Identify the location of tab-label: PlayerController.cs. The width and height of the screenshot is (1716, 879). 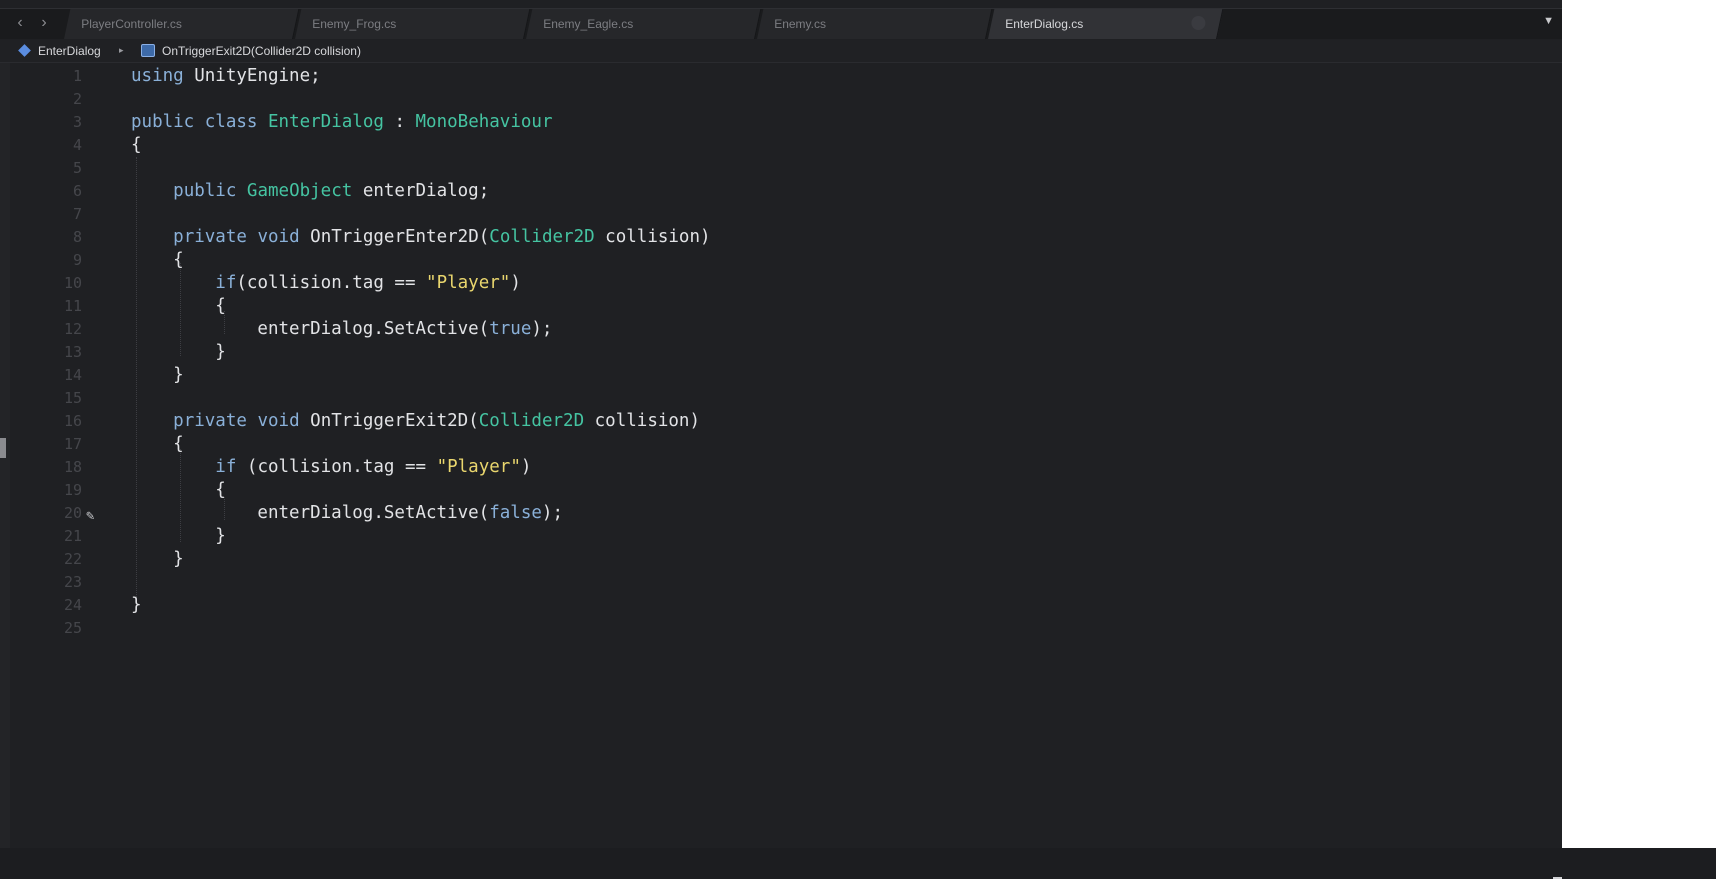
(131, 24).